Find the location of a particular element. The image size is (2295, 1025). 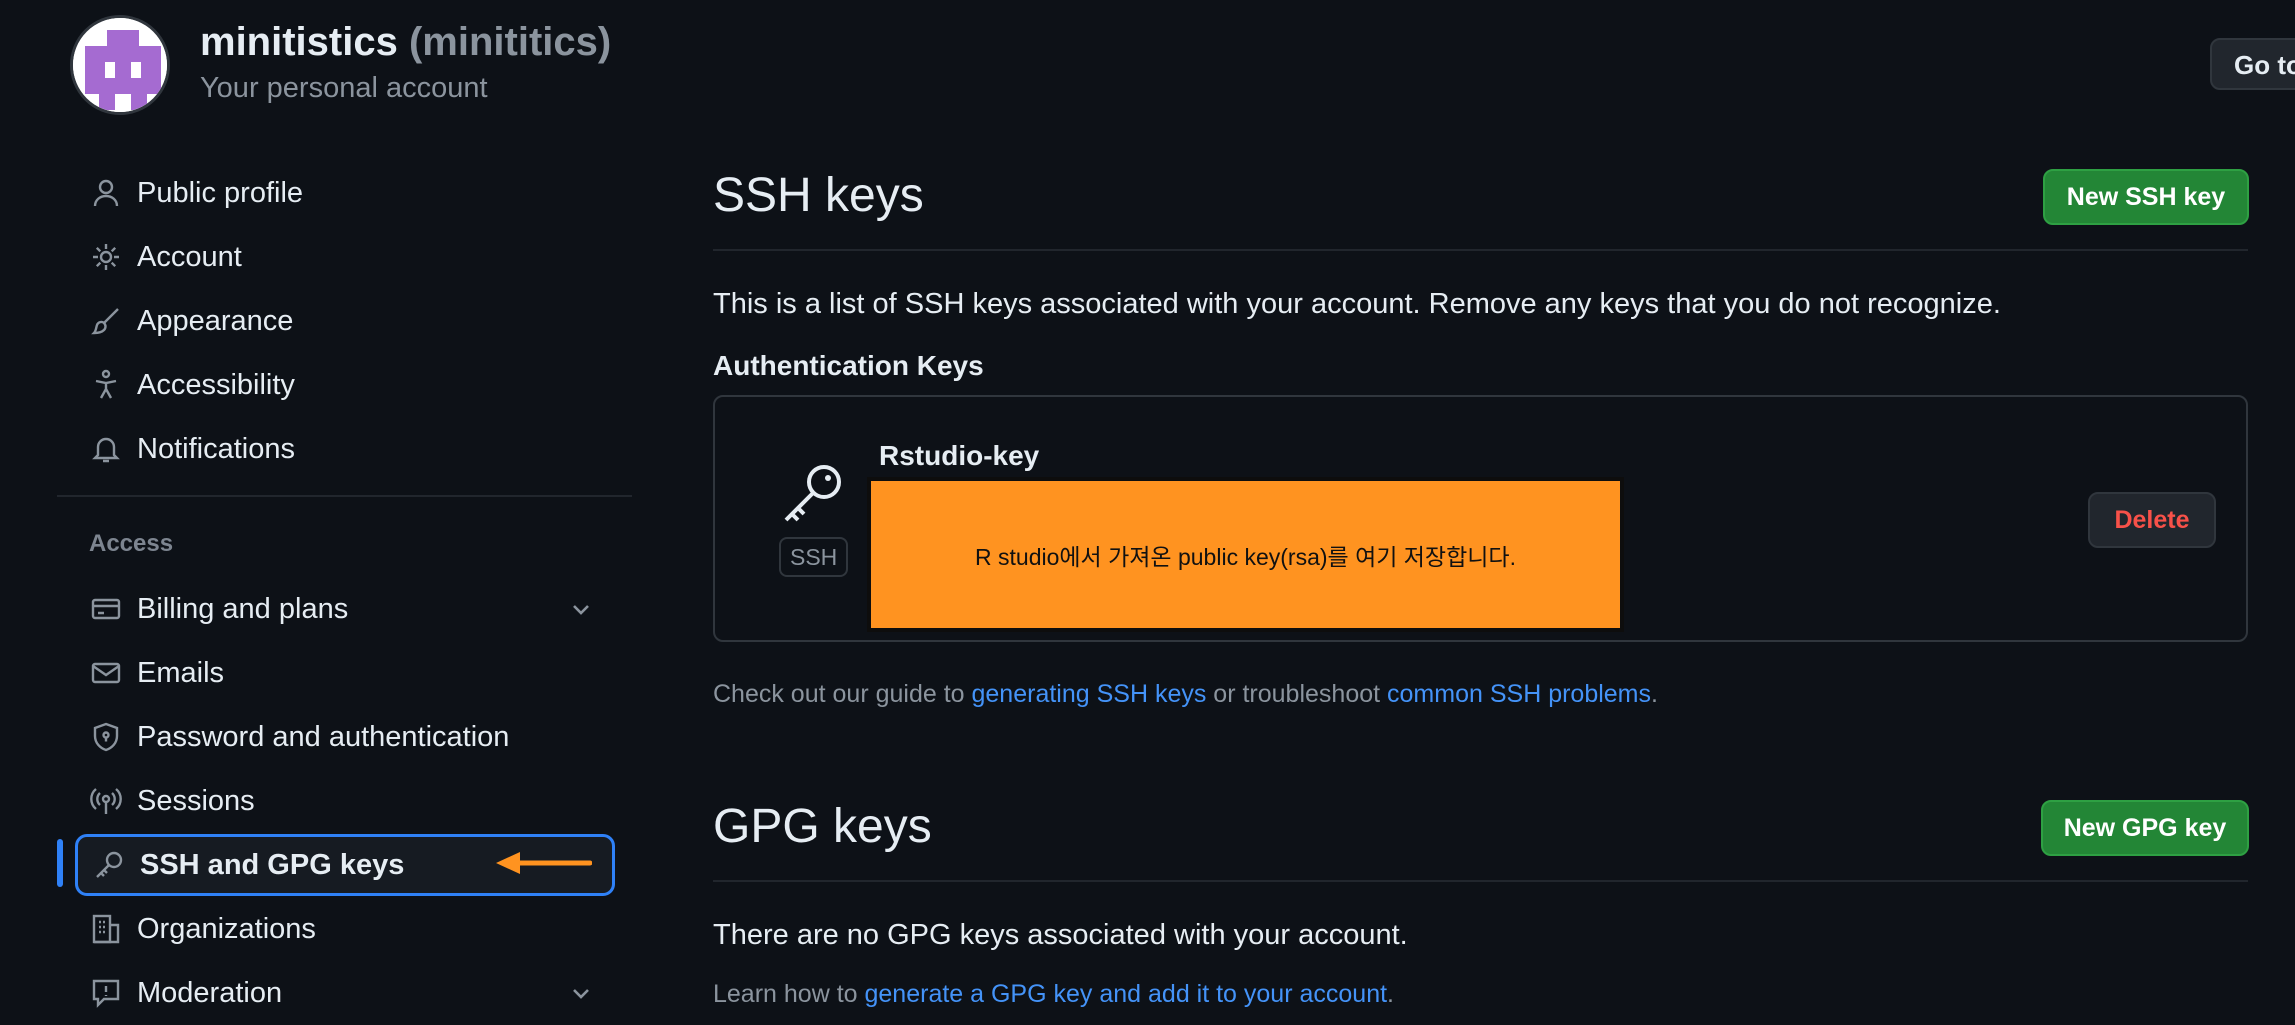

sidebar-item-public-profile: Public profile is located at coordinates (345, 193).